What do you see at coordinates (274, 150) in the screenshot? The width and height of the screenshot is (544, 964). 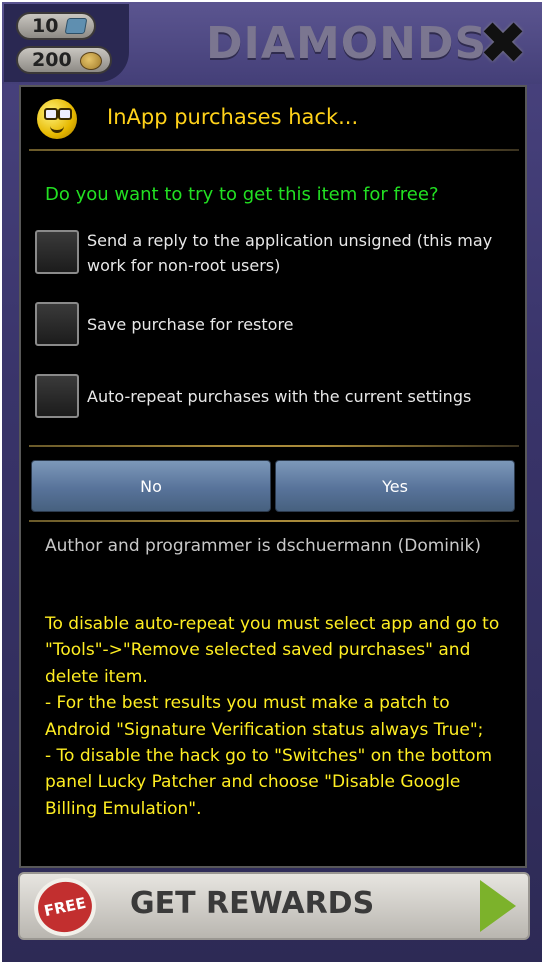 I see `header-divider` at bounding box center [274, 150].